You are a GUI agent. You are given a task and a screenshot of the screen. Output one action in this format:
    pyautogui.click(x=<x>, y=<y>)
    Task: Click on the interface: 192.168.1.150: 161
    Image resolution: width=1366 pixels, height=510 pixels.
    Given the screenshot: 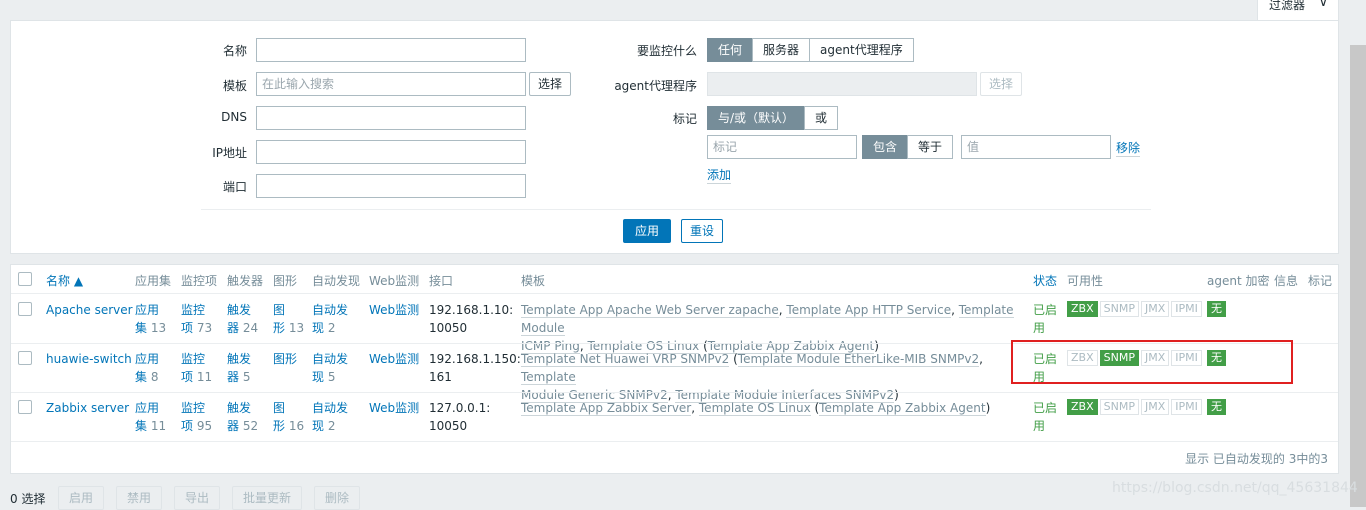 What is the action you would take?
    pyautogui.click(x=475, y=368)
    